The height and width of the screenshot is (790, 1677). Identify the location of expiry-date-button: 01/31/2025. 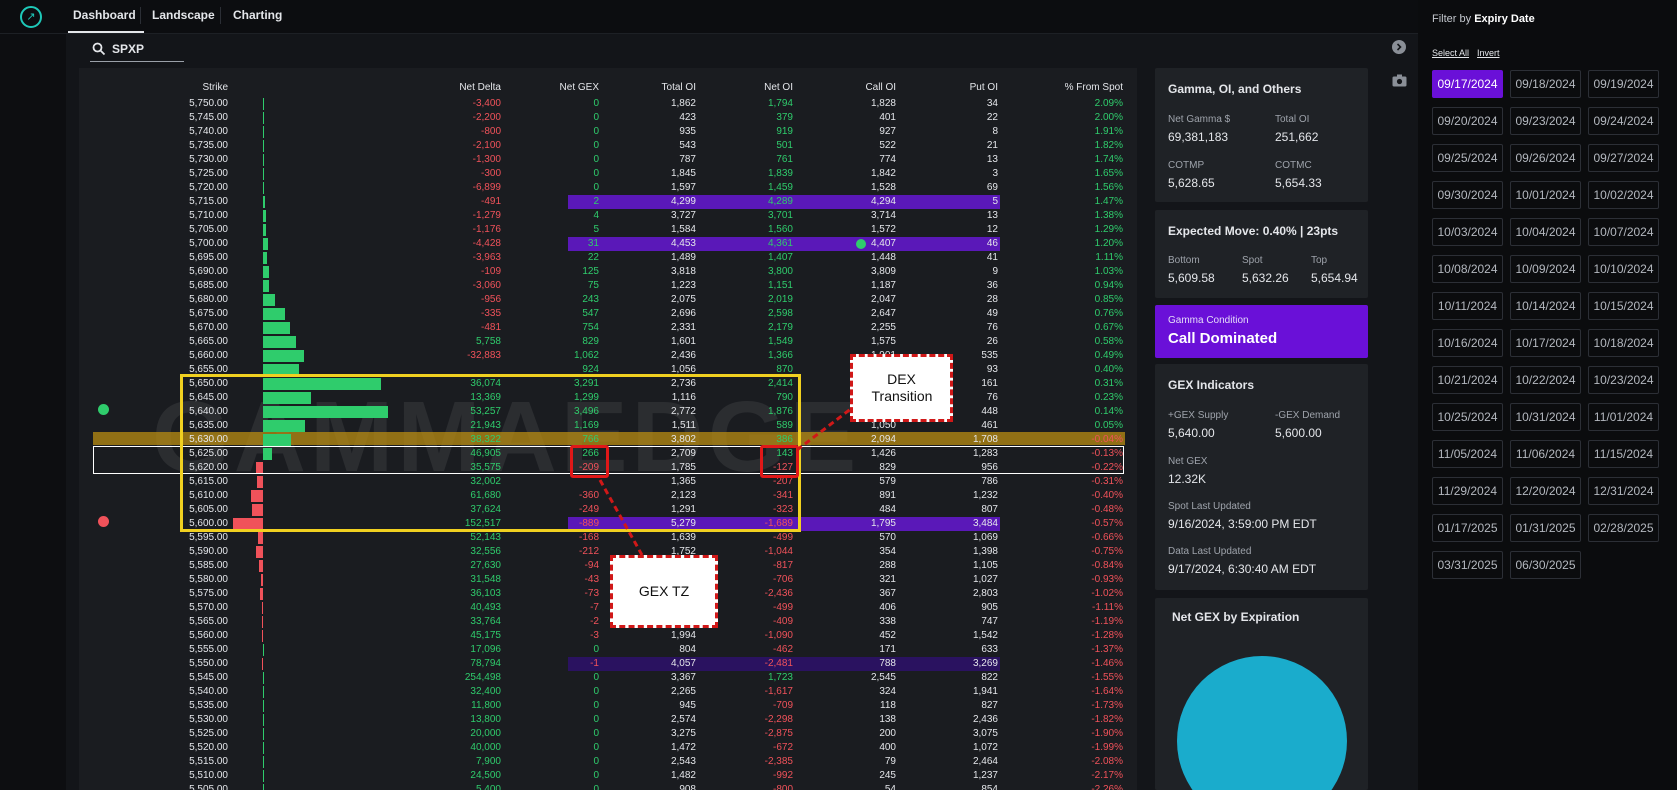
(1545, 528).